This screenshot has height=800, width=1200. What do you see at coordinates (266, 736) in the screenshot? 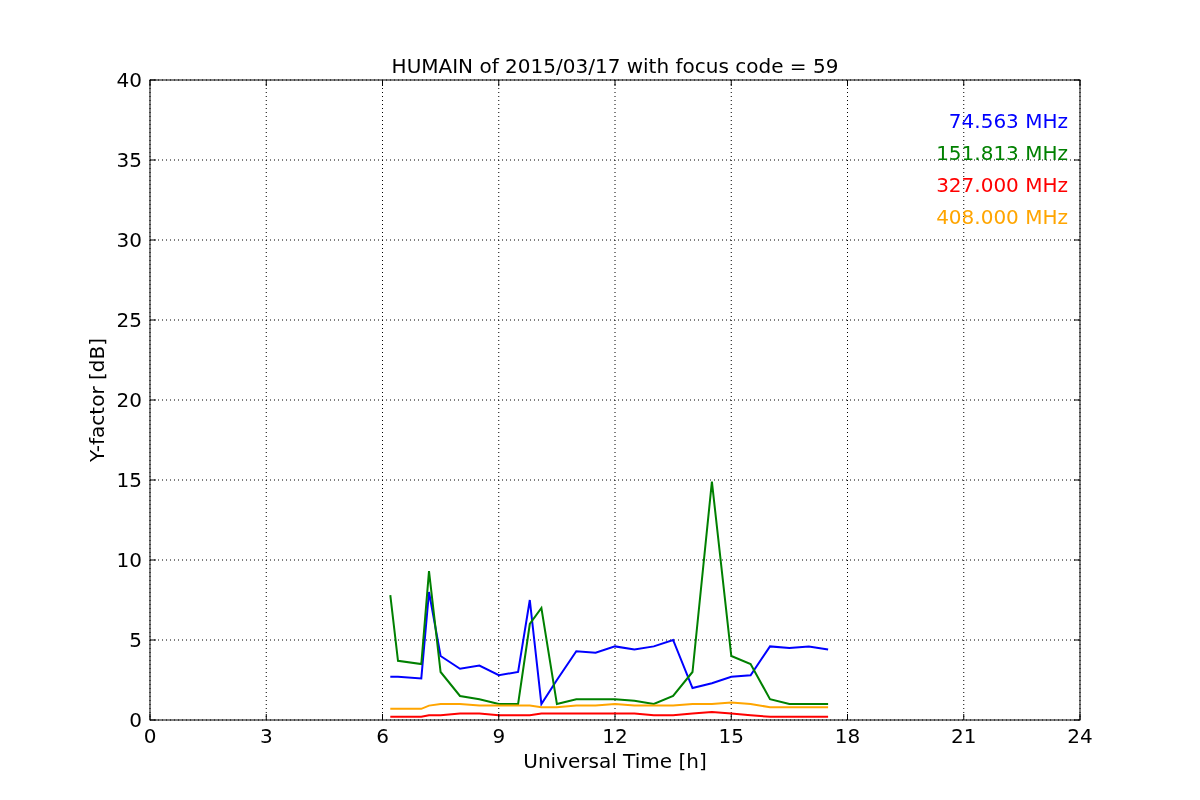
I see `x-tick-label: 3` at bounding box center [266, 736].